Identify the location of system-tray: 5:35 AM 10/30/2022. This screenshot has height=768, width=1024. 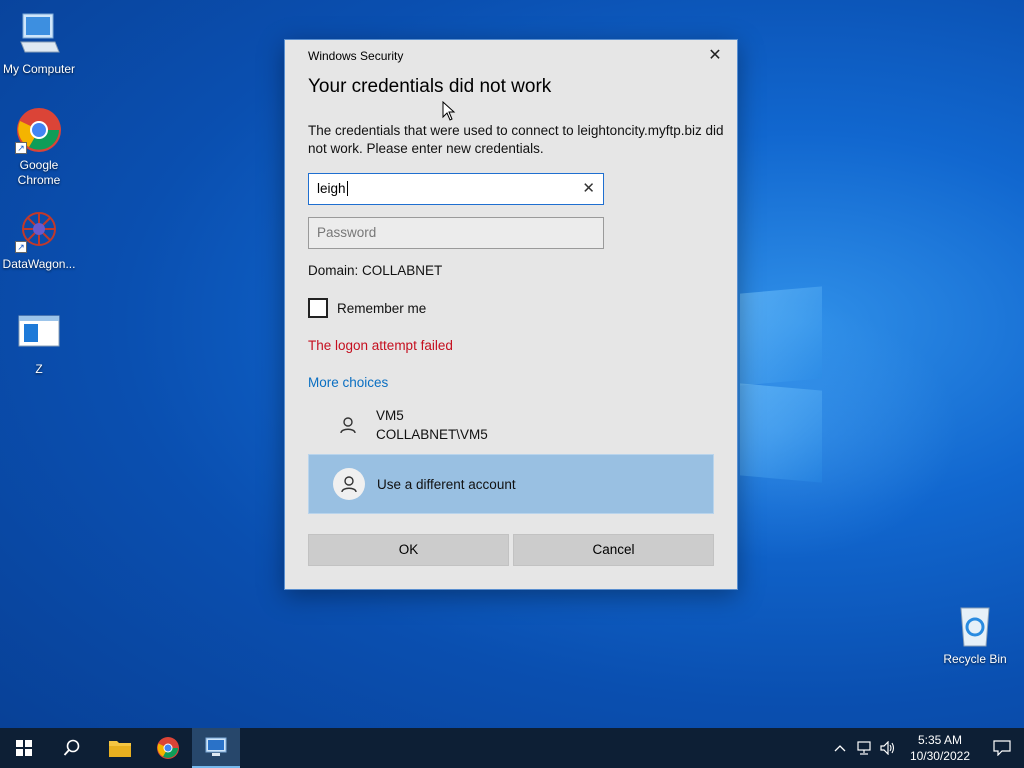
(926, 748).